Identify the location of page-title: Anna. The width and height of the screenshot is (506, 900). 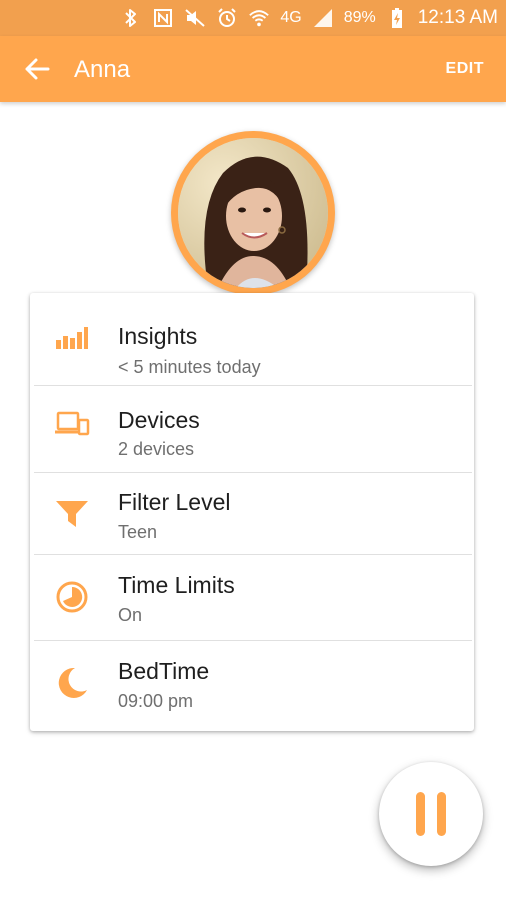
(102, 69).